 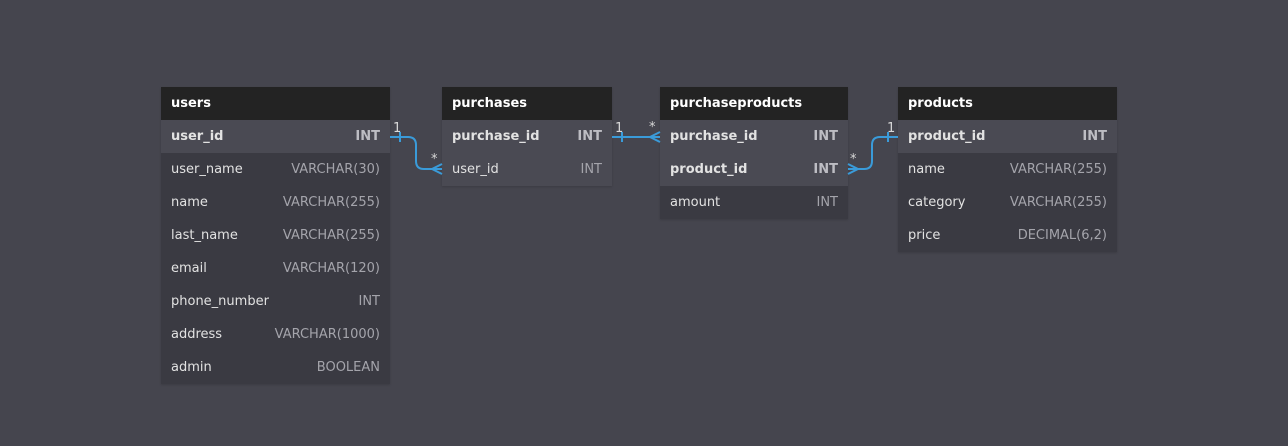 What do you see at coordinates (644, 153) in the screenshot?
I see `relationship-links` at bounding box center [644, 153].